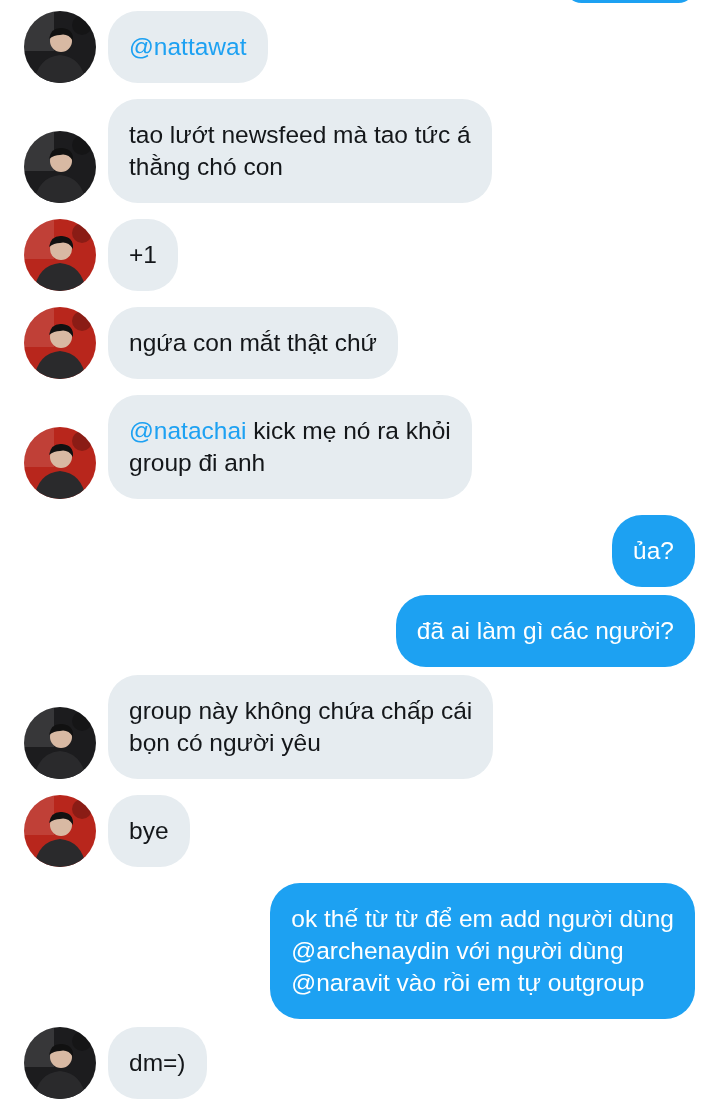 The width and height of the screenshot is (720, 1106). What do you see at coordinates (253, 342) in the screenshot?
I see `message-text: ngứa con mắt thật chứ` at bounding box center [253, 342].